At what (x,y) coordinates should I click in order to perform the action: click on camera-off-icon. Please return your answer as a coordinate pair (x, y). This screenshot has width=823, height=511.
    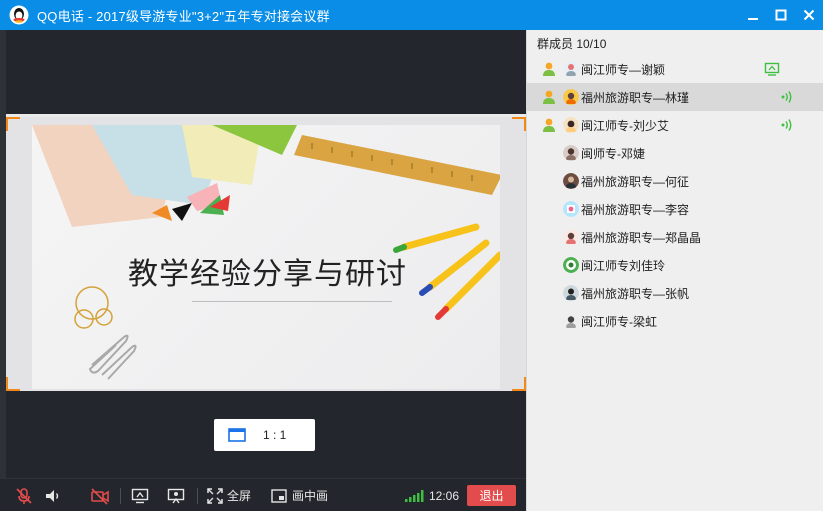
    Looking at the image, I should click on (100, 496).